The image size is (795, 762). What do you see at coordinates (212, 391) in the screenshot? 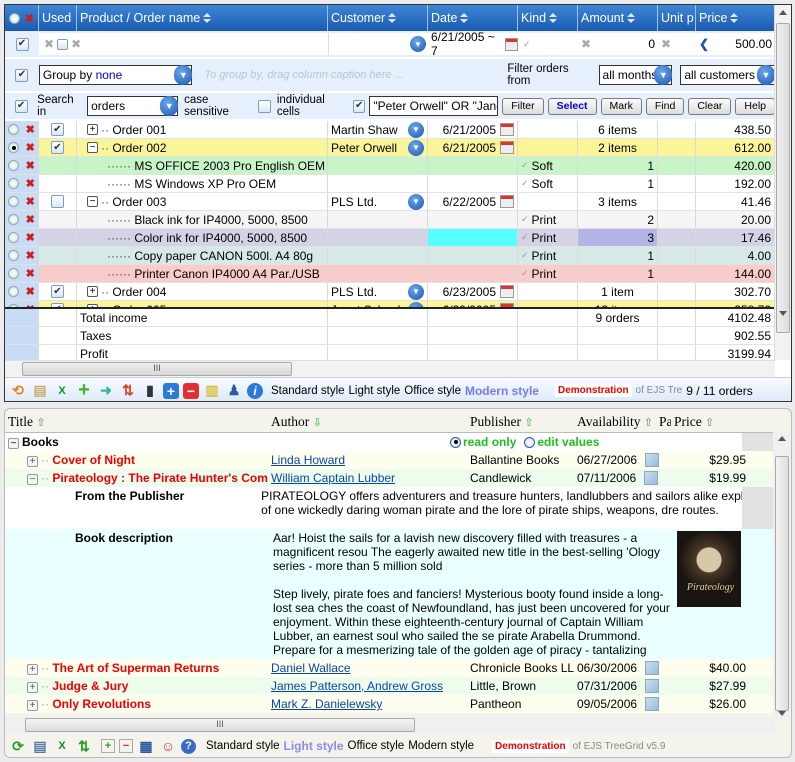
I see `notepad-icon: ▥` at bounding box center [212, 391].